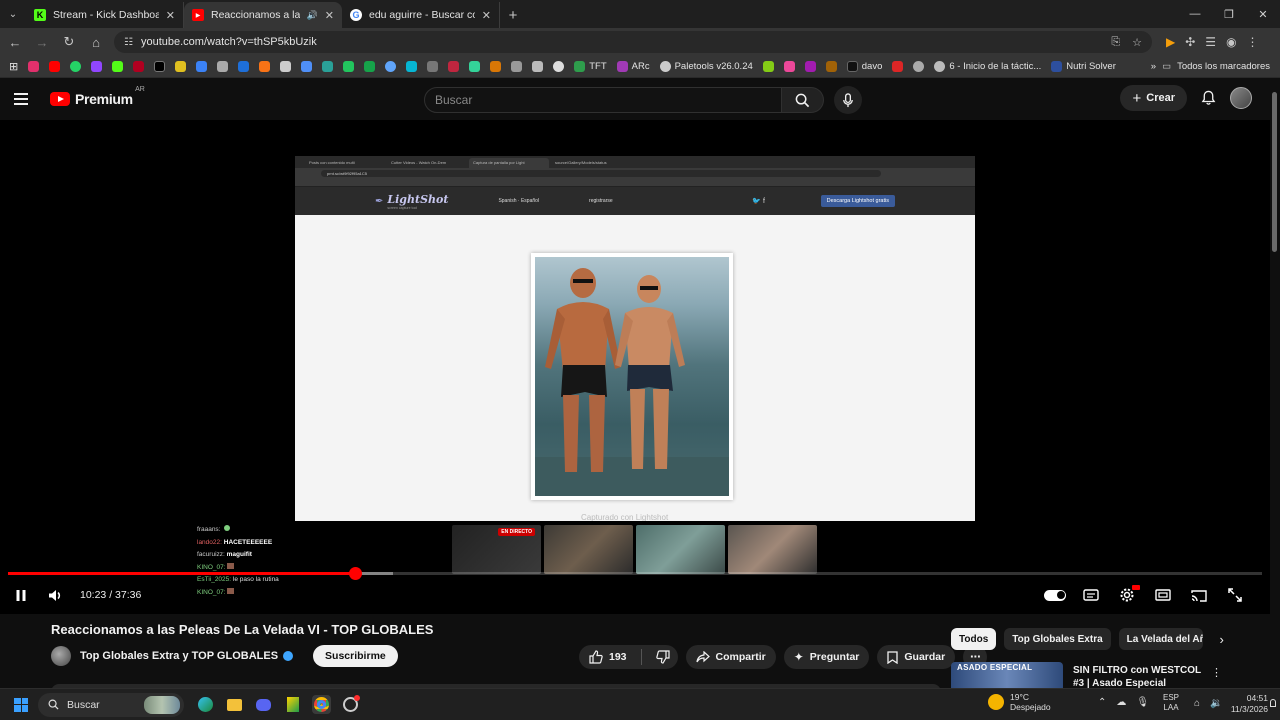  I want to click on tab-google-search: G edu aguirre - Buscar con Google ✕, so click(421, 15).